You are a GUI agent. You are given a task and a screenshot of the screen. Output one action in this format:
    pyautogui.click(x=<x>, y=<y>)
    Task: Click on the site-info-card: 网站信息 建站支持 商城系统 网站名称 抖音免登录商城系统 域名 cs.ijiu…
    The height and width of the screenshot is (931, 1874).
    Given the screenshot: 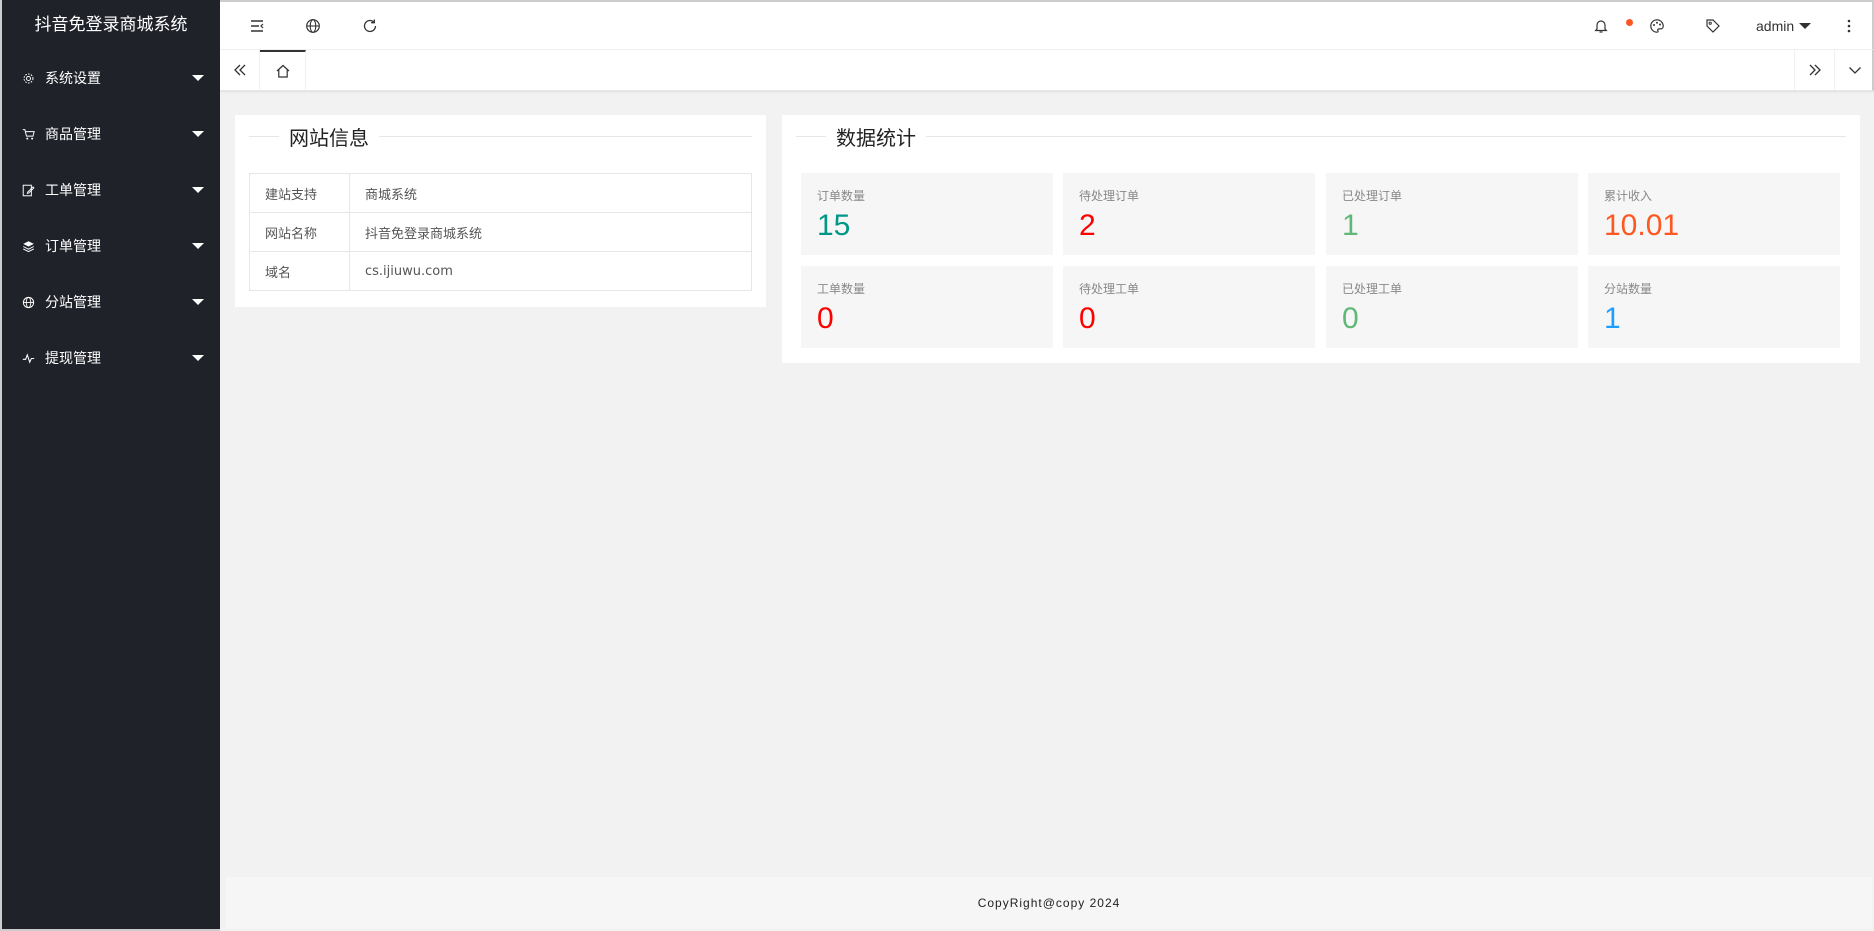 What is the action you would take?
    pyautogui.click(x=500, y=211)
    